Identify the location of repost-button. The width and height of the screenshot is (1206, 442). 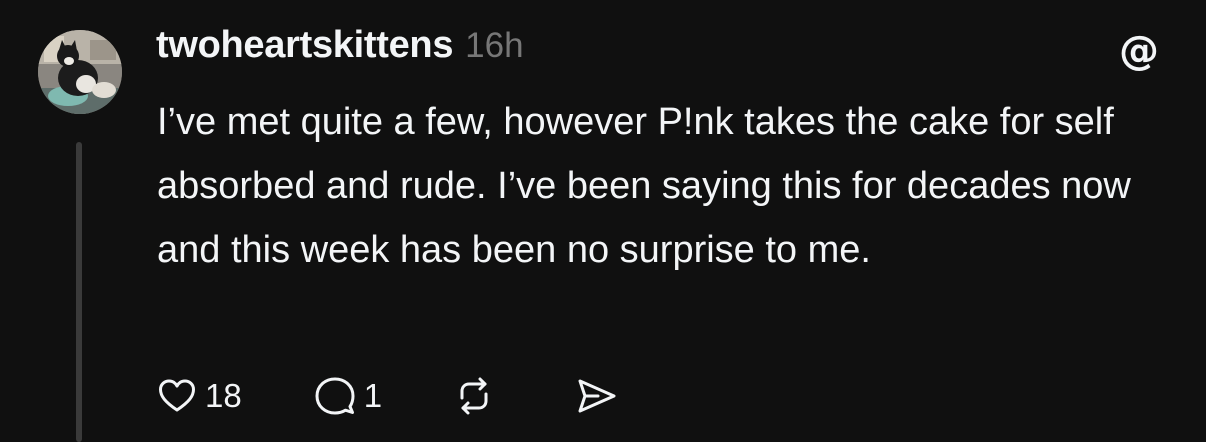
(474, 396).